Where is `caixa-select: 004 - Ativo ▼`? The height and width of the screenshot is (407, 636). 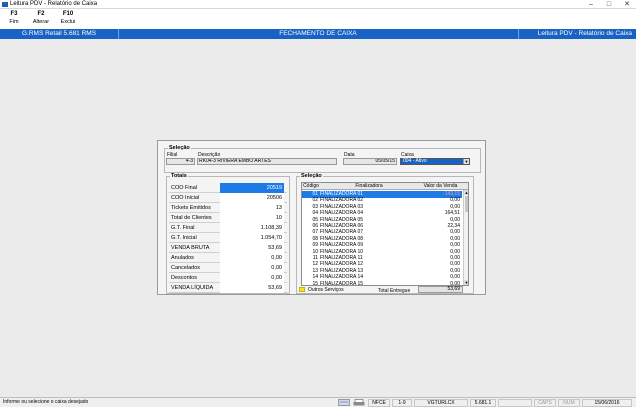
caixa-select: 004 - Ativo ▼ is located at coordinates (435, 161).